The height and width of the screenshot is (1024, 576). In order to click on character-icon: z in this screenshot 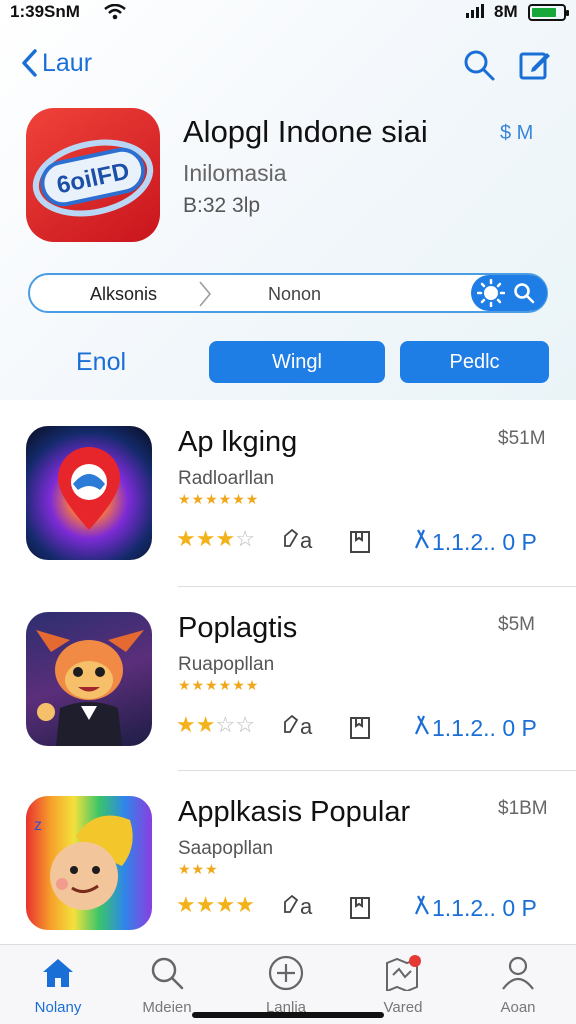, I will do `click(83, 862)`.